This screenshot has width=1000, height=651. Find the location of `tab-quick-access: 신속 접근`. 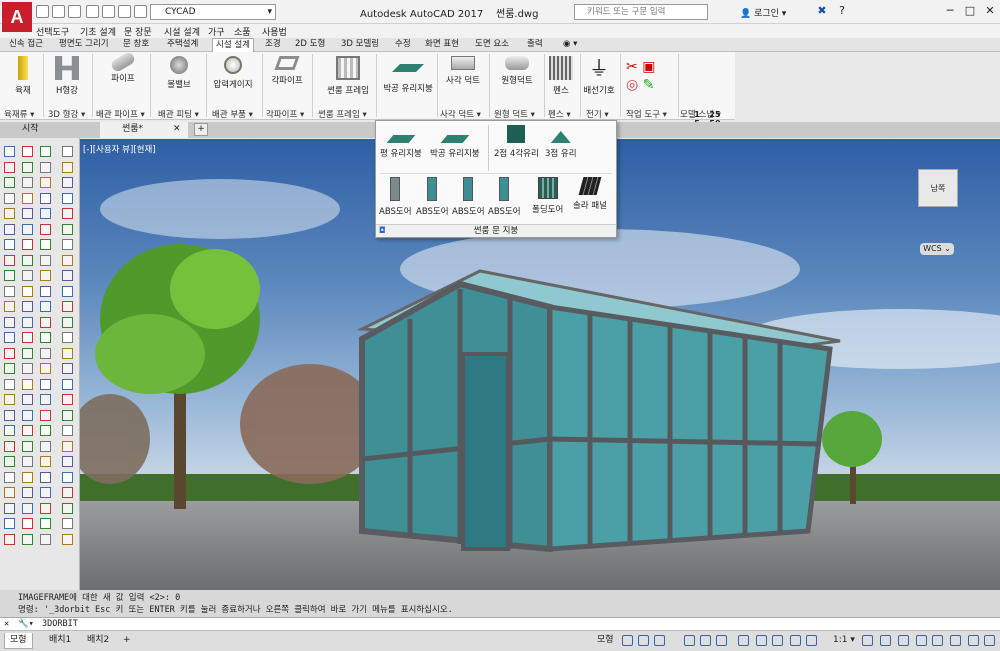

tab-quick-access: 신속 접근 is located at coordinates (26, 45).